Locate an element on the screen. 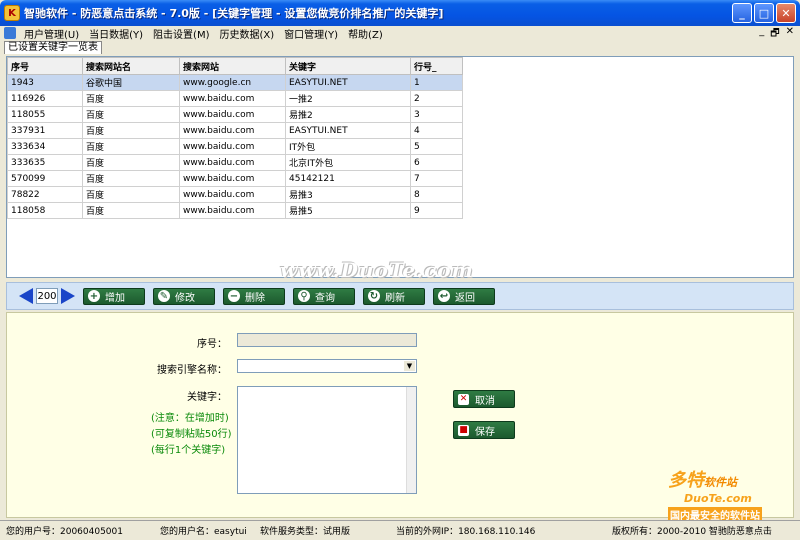 The image size is (800, 540). cell-keyword: 北京IT外包 is located at coordinates (348, 162).